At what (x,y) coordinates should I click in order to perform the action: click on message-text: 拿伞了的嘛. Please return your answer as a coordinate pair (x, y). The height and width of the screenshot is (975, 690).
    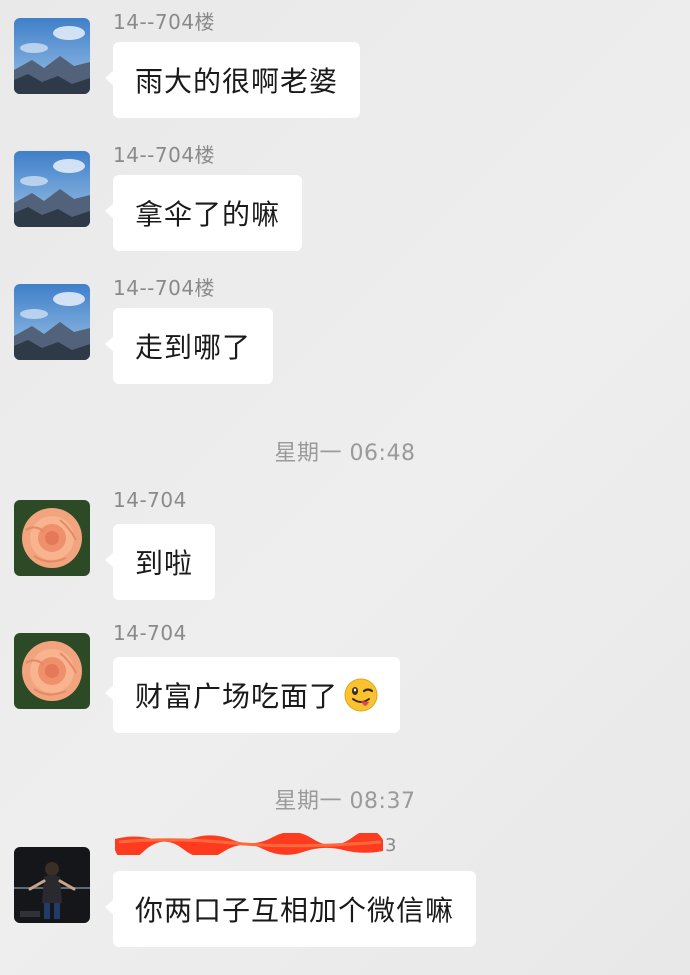
    Looking at the image, I should click on (208, 214).